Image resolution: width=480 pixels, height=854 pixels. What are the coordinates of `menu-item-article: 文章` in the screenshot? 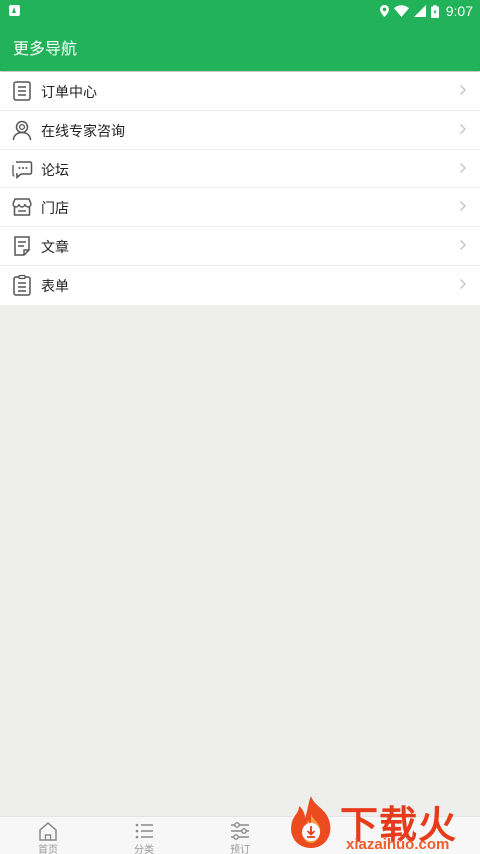 It's located at (240, 246).